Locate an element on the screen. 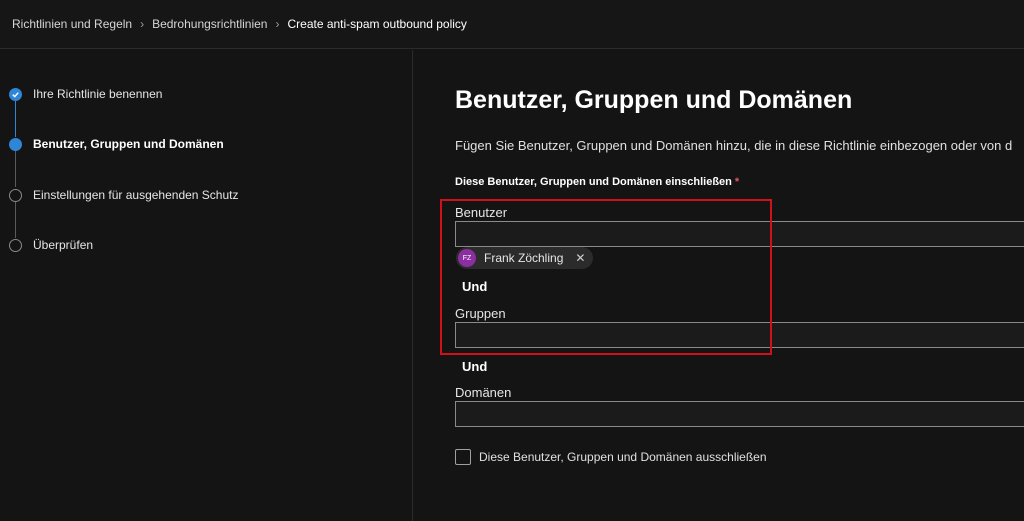 This screenshot has height=521, width=1024. domains-label: Domänen is located at coordinates (483, 392).